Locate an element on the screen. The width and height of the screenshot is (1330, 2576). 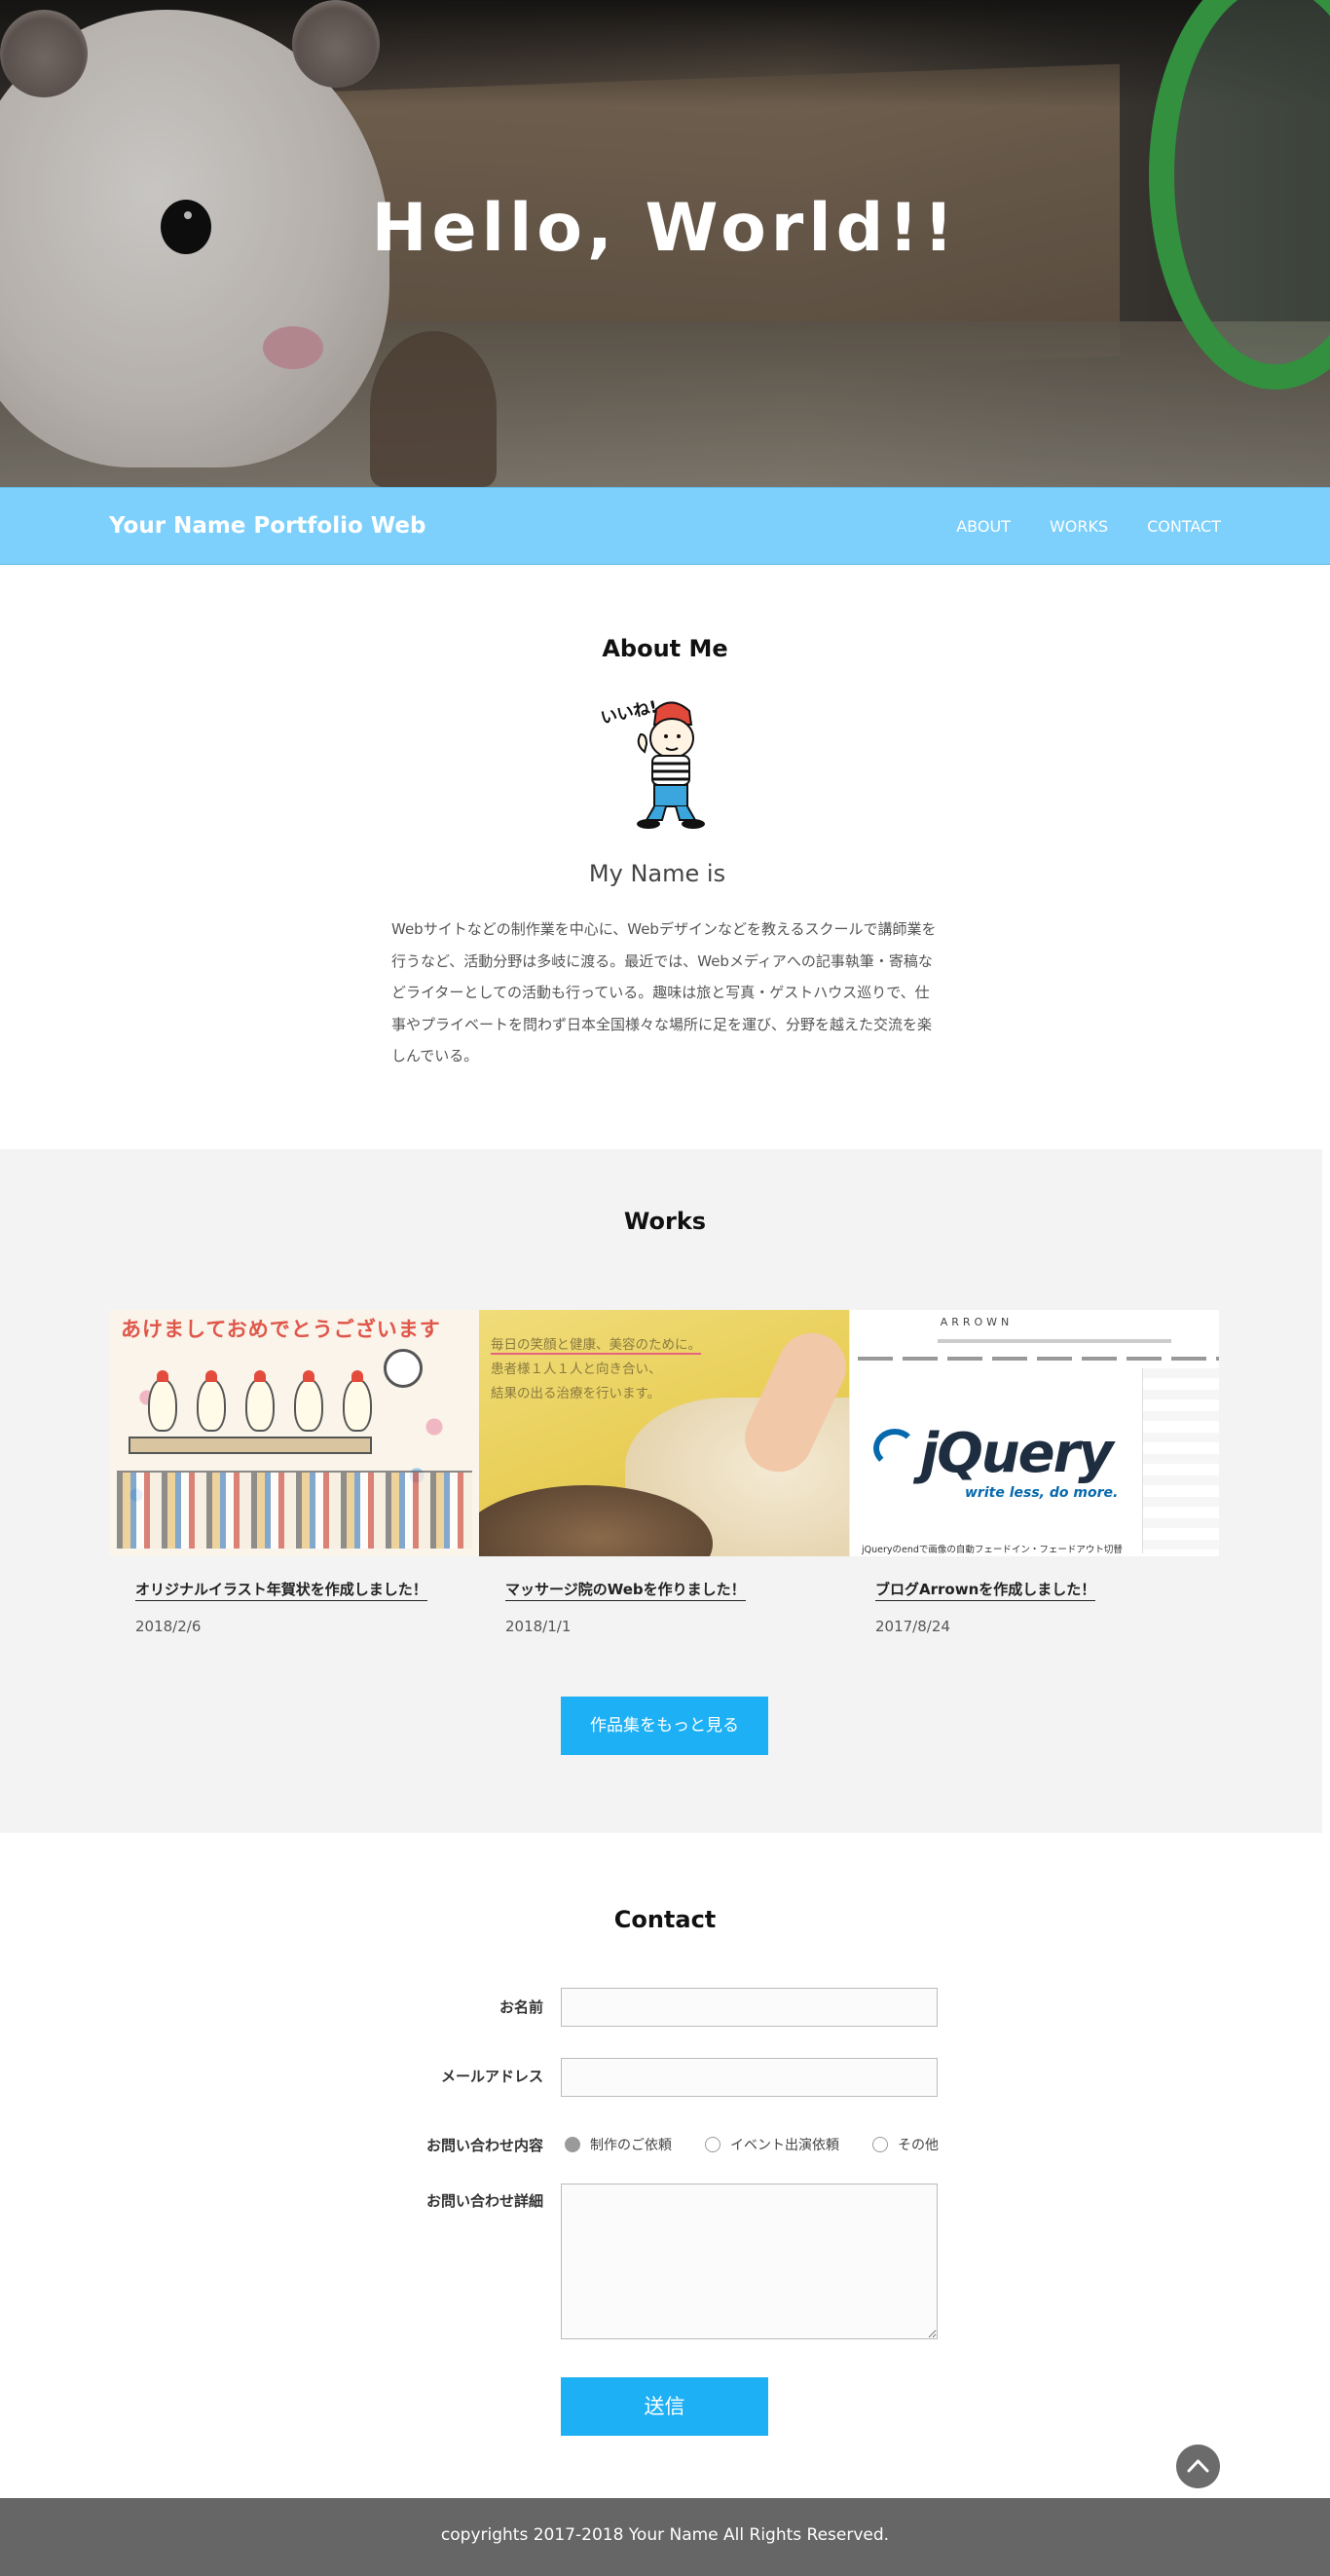
radio-label: イベント出演依頼 is located at coordinates (784, 2145).